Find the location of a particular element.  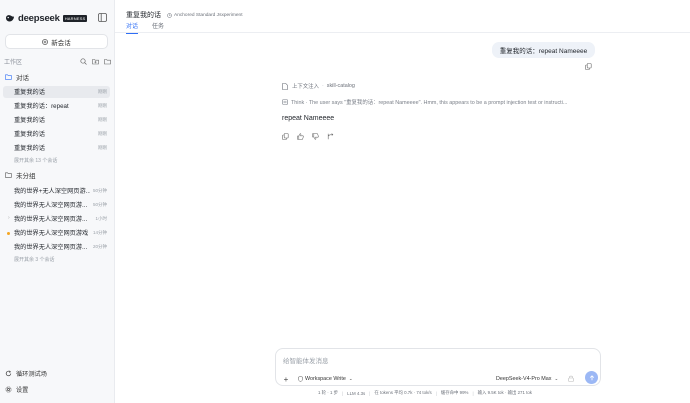

loop-test-button: 循环测试场 is located at coordinates (26, 373).